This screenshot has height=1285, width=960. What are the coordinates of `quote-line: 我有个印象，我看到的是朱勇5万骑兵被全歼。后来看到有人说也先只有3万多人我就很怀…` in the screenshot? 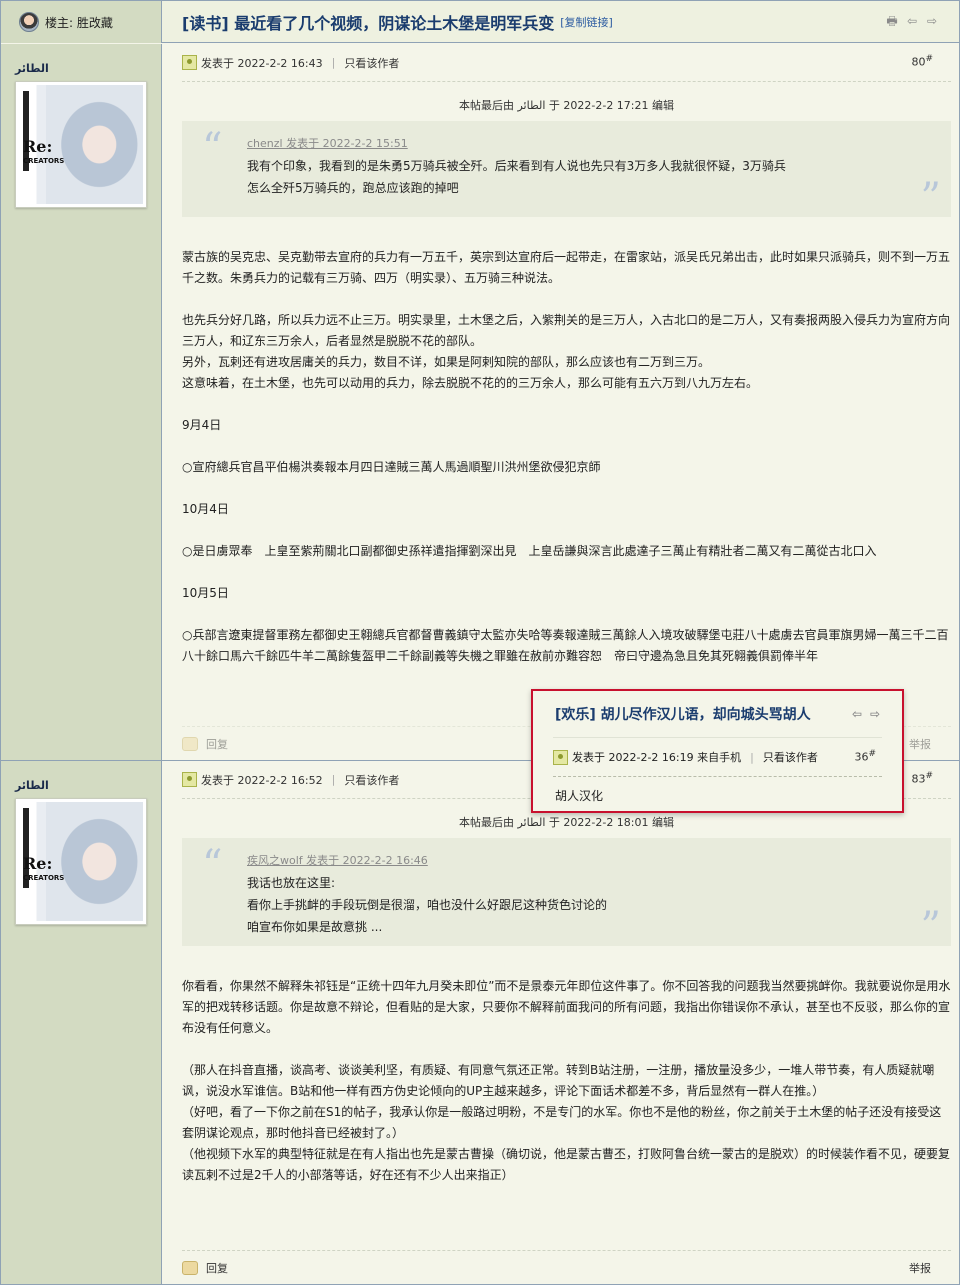 It's located at (516, 166).